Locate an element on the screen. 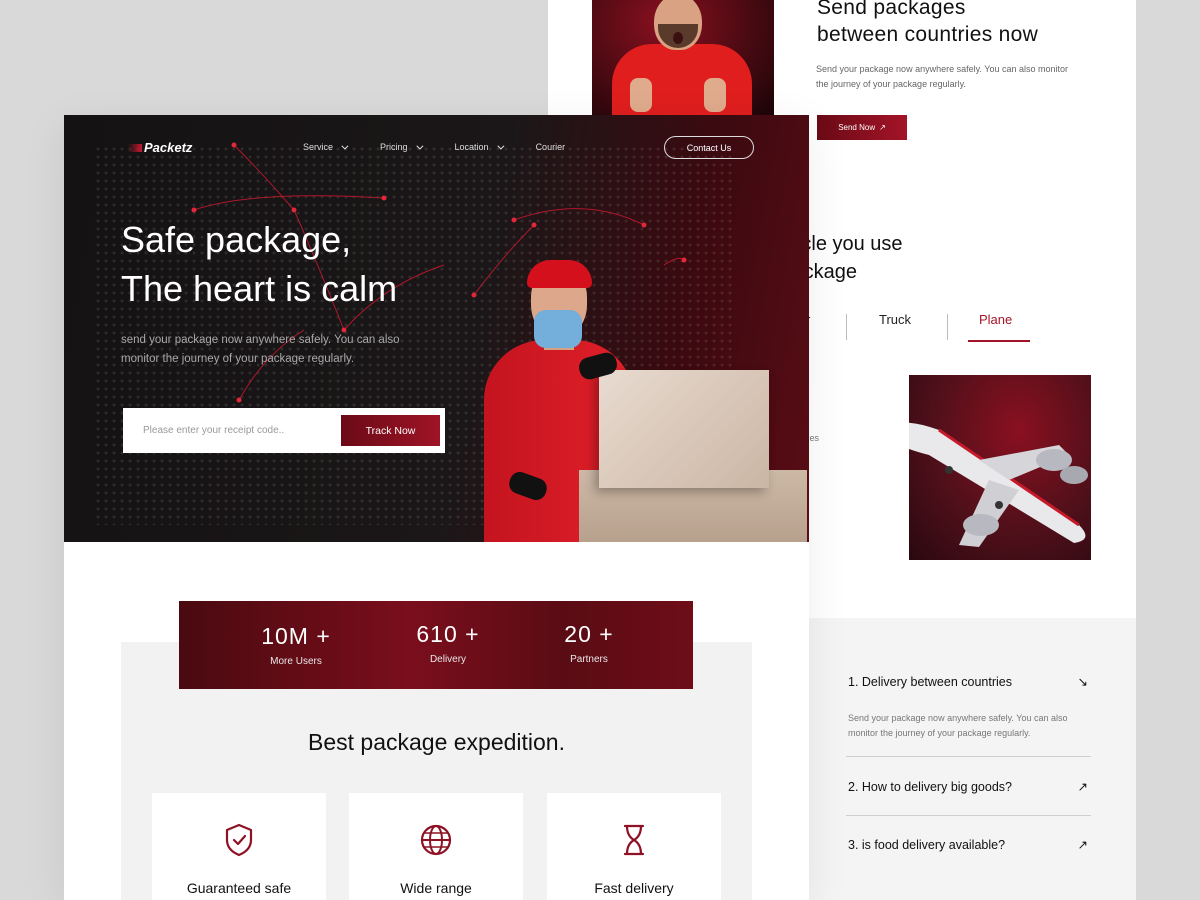 This screenshot has height=900, width=1200. feature-label: Fast delivery is located at coordinates (634, 888).